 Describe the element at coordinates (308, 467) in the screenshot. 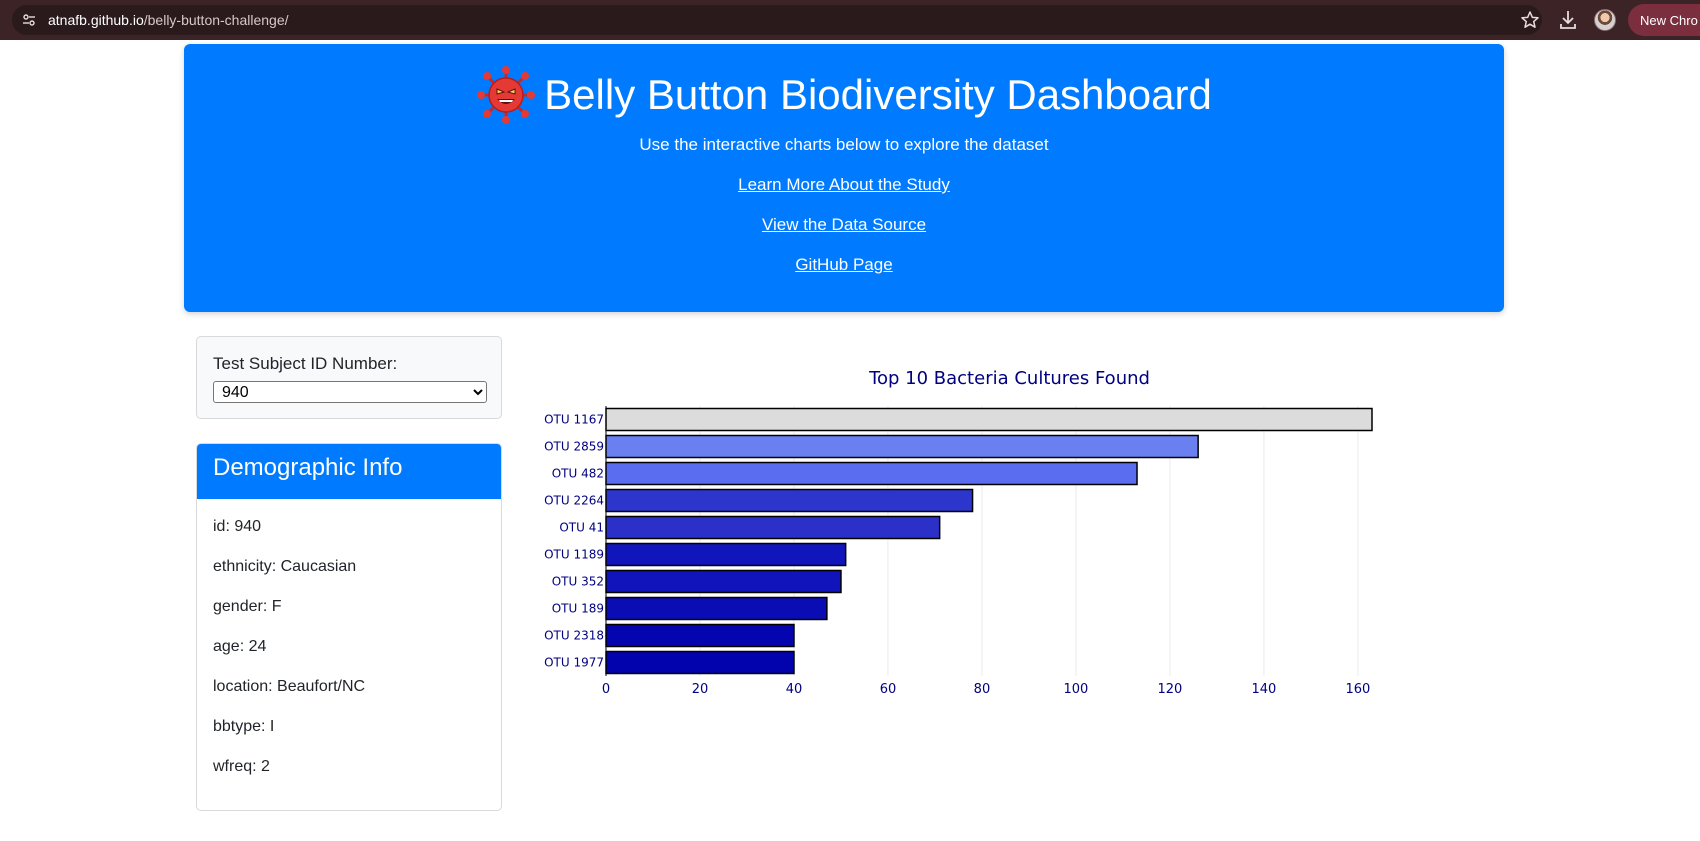

I see `demographic-info-title: Demographic Info` at that location.